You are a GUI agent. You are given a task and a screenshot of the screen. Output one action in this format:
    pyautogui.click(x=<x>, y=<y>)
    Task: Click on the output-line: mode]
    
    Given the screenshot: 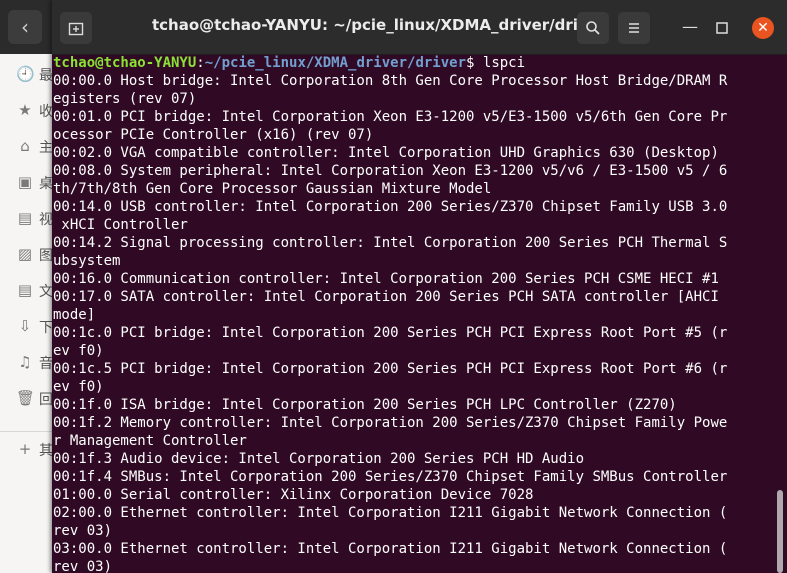 What is the action you would take?
    pyautogui.click(x=74, y=315)
    